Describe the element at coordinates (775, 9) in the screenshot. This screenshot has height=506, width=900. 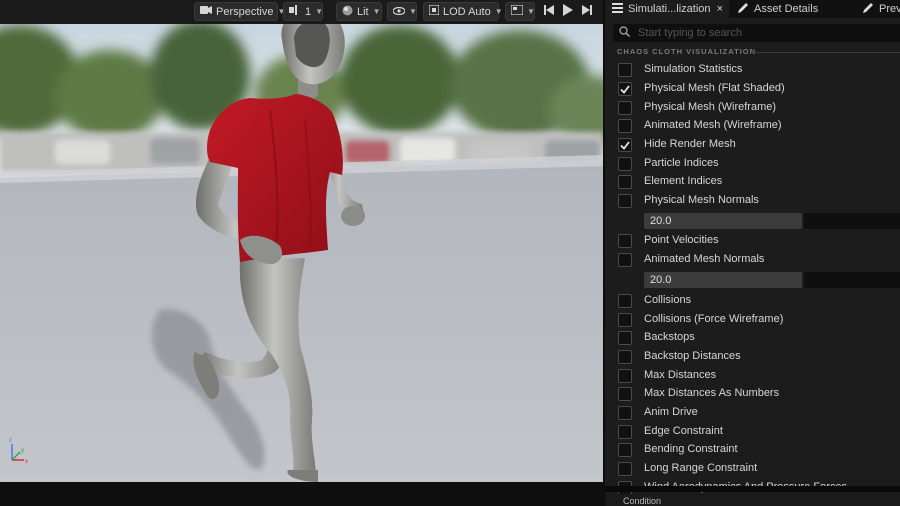
I see `tab-asset-details: Asset Details` at that location.